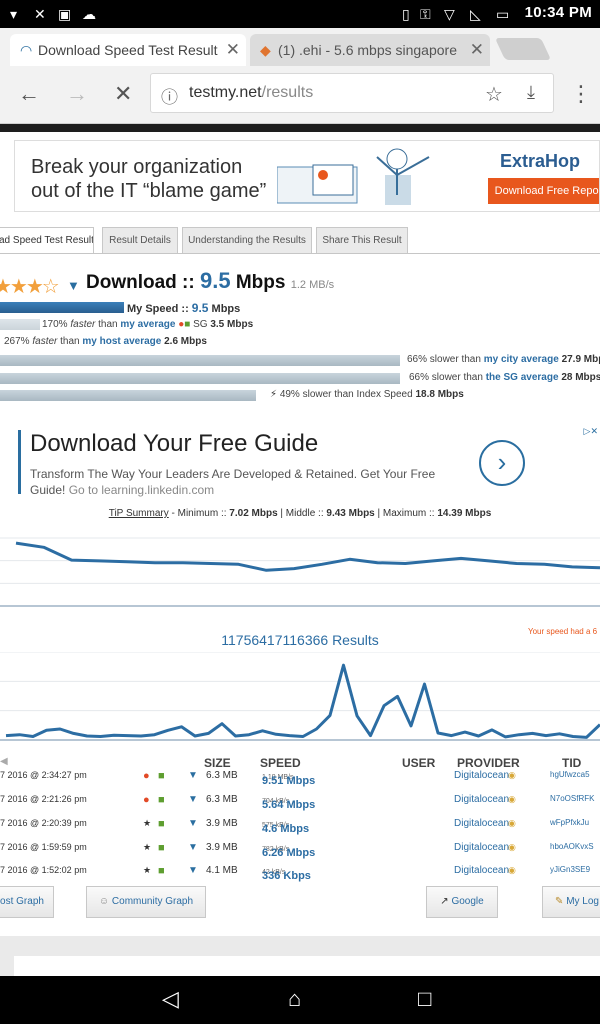  What do you see at coordinates (43, 847) in the screenshot?
I see `row-date: 7 2016 @ 1:59:59 pm` at bounding box center [43, 847].